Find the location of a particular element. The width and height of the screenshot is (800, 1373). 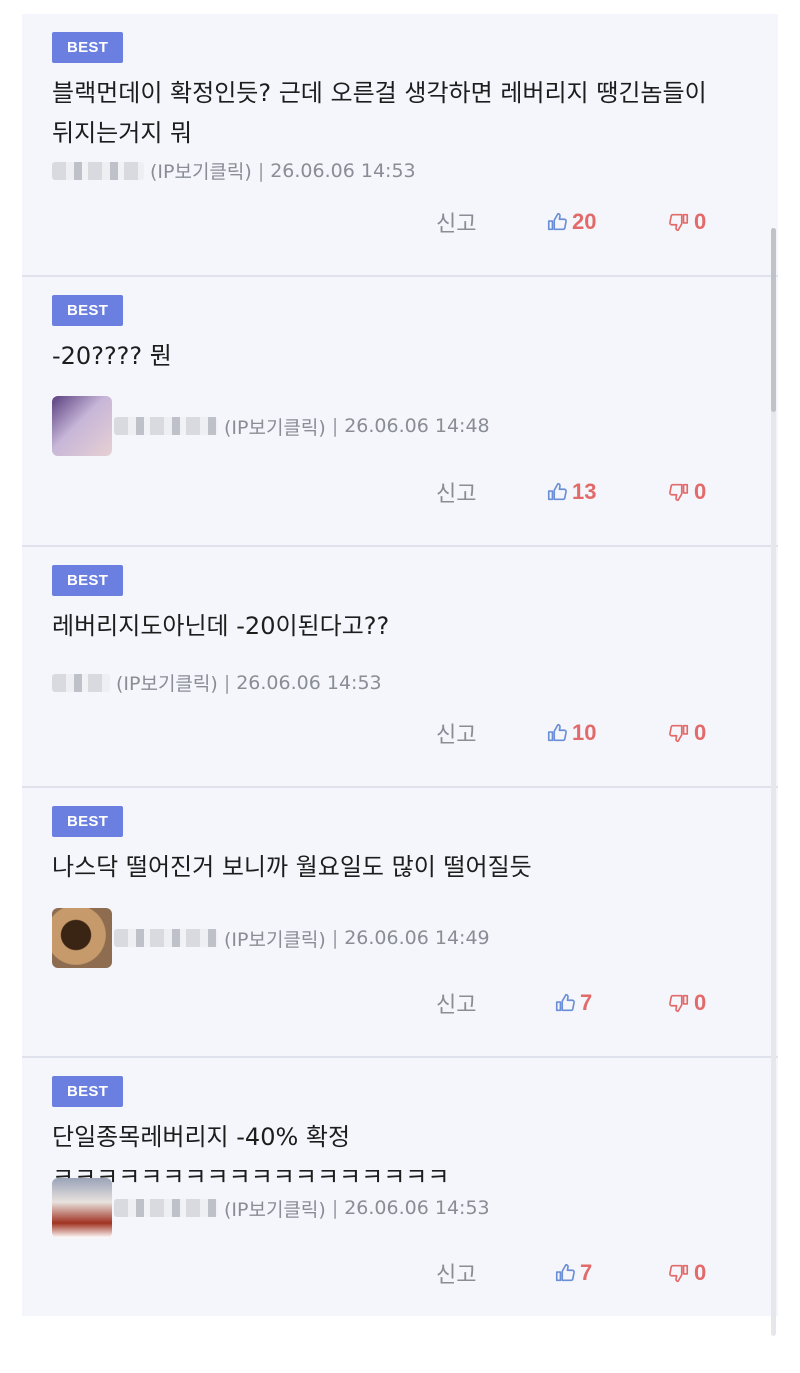

like-button: 10 is located at coordinates (571, 733).